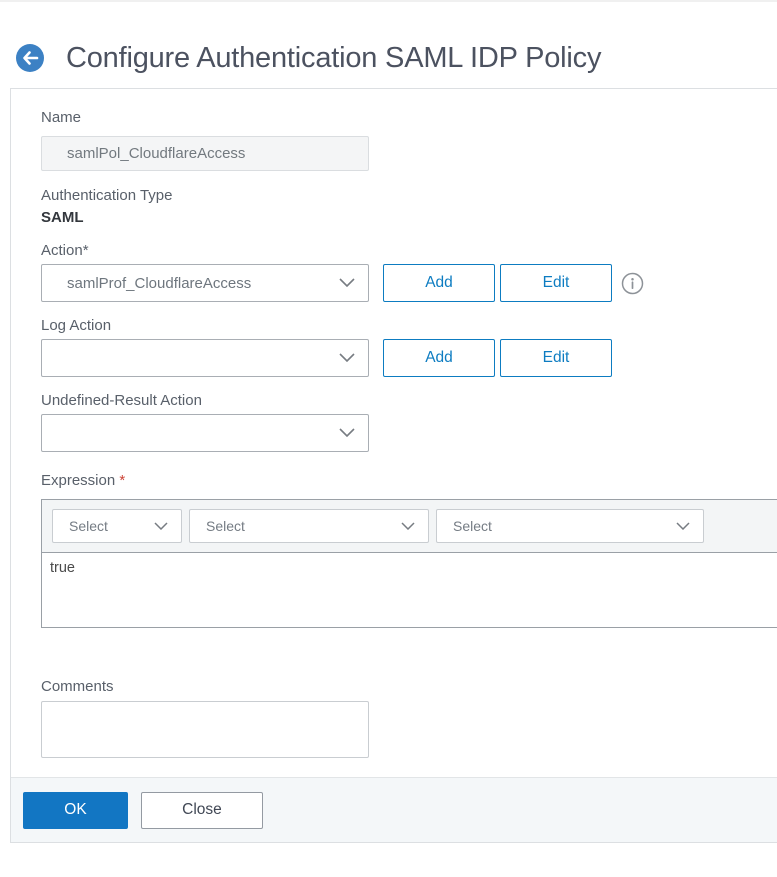  What do you see at coordinates (309, 526) in the screenshot?
I see `expression-select-2: Select` at bounding box center [309, 526].